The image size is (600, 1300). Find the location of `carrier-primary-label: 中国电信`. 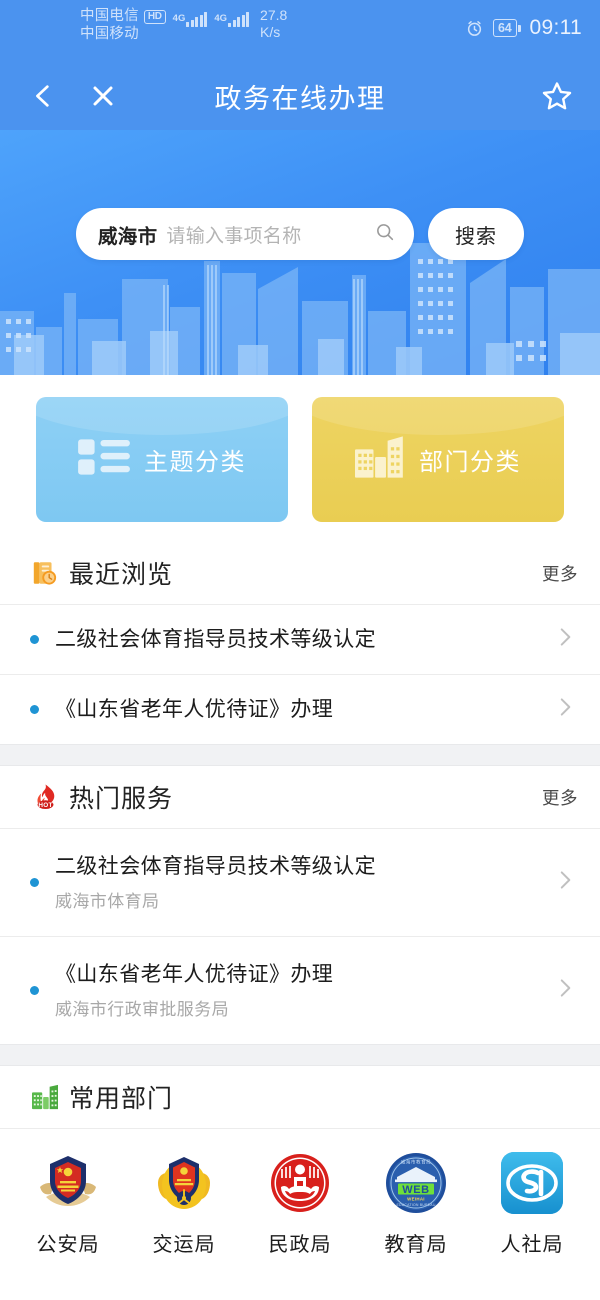

carrier-primary-label: 中国电信 is located at coordinates (109, 16).